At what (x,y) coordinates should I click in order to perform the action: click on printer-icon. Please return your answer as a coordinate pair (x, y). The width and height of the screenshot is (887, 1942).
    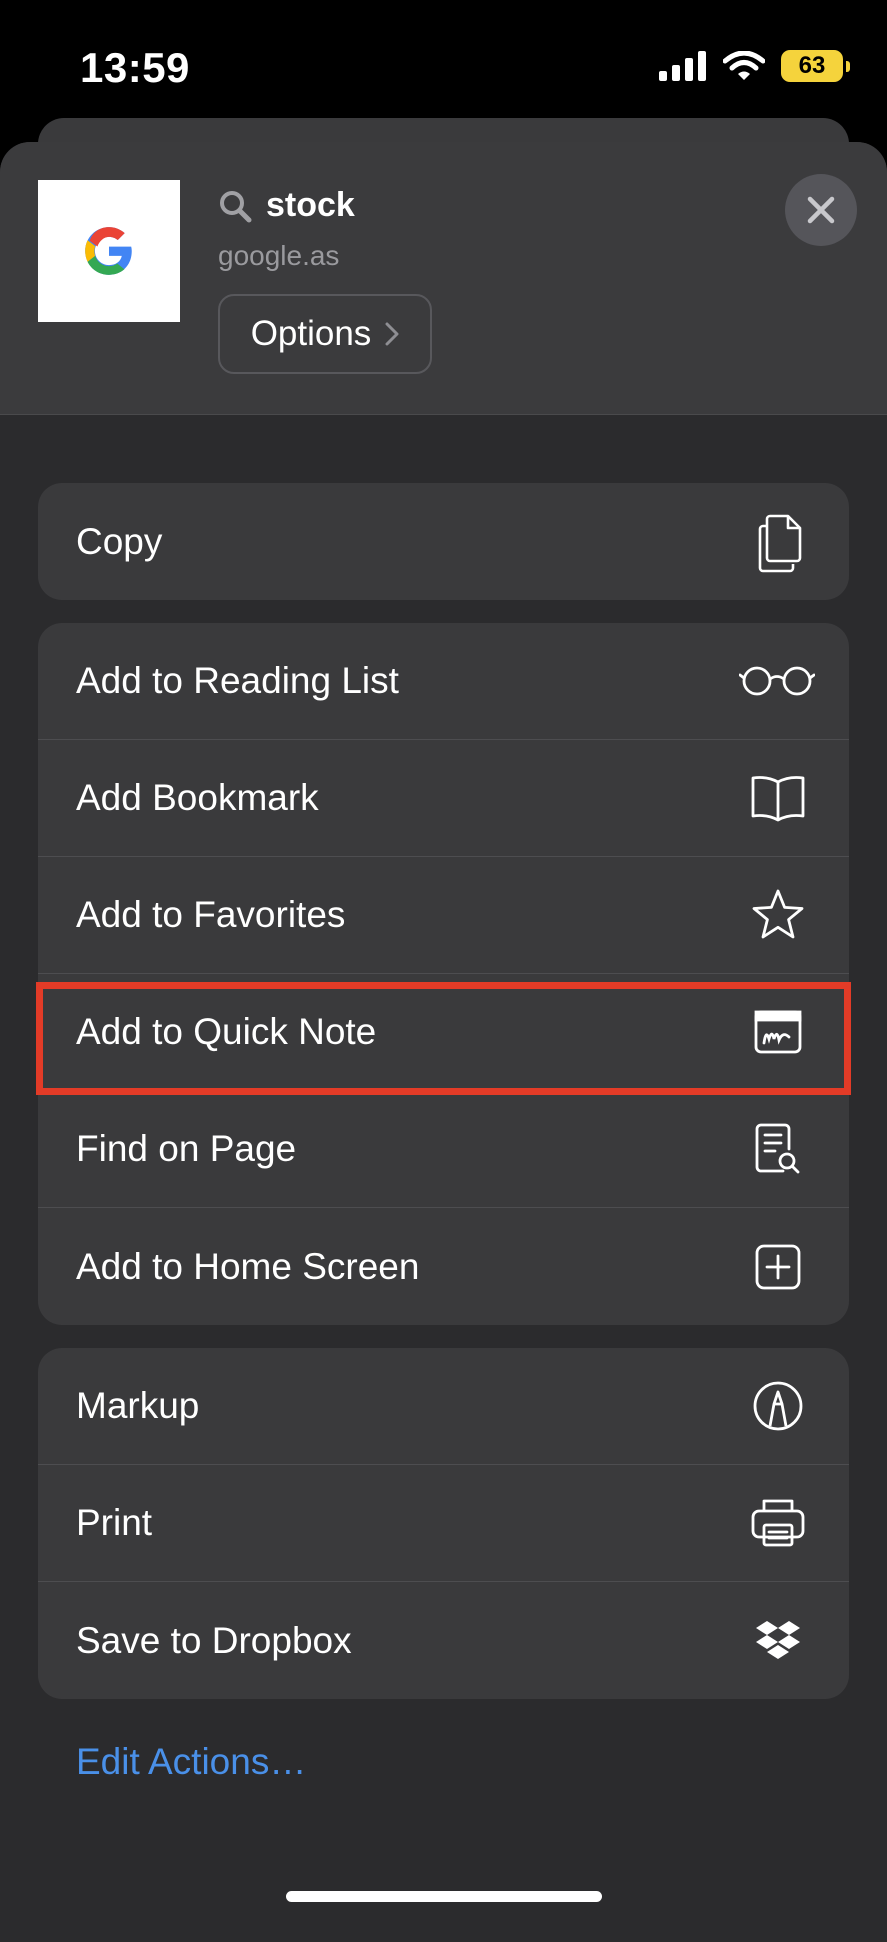
    Looking at the image, I should click on (778, 1523).